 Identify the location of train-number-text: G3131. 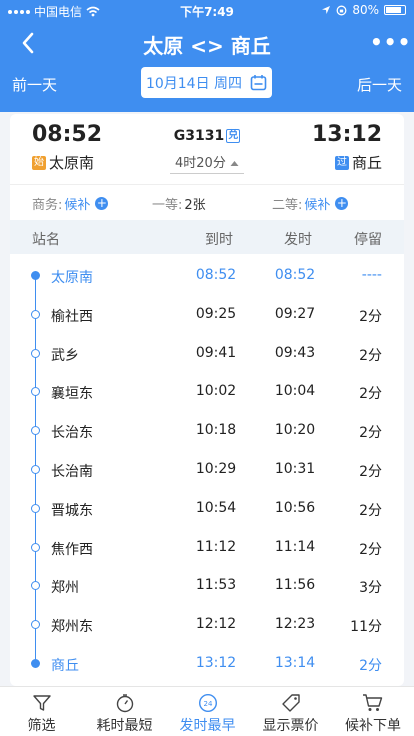
(199, 136).